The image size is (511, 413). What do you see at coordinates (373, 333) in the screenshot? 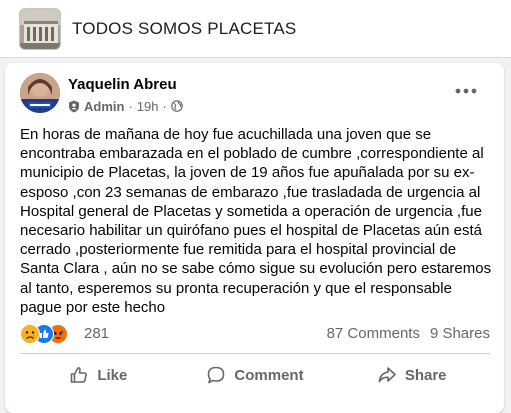
I see `comments-count: 87 Comments` at bounding box center [373, 333].